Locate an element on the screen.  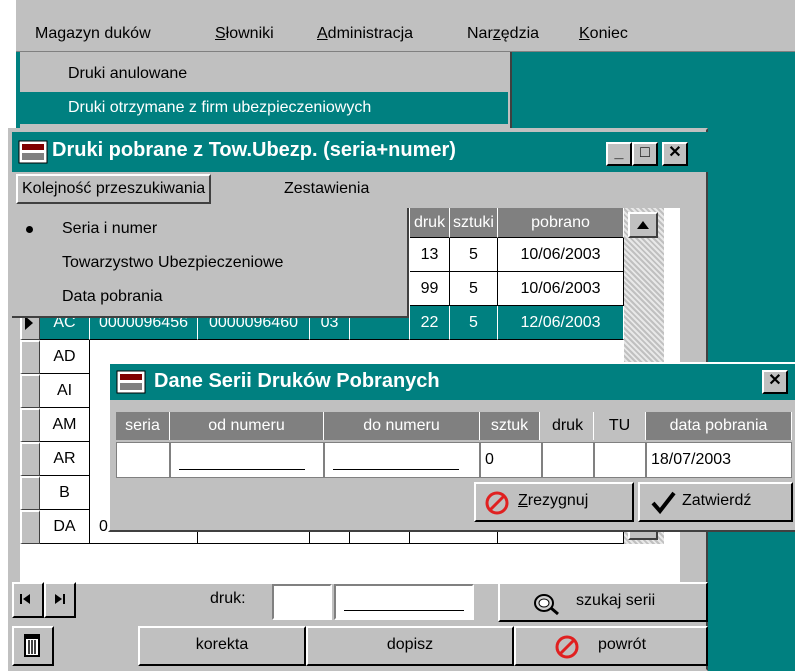
search-series-icon is located at coordinates (546, 605).